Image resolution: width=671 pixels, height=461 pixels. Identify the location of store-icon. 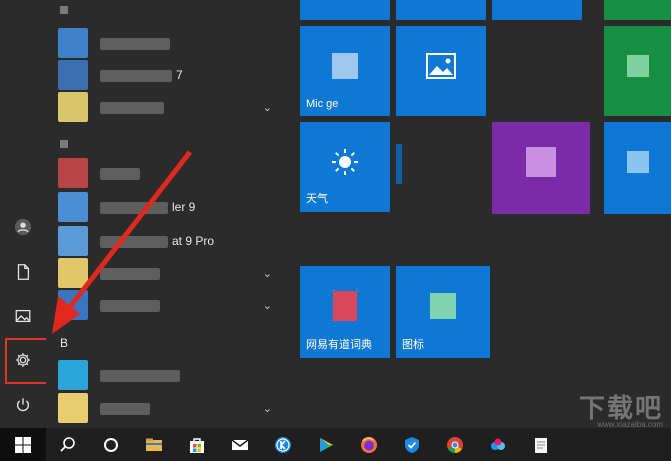
(196, 445).